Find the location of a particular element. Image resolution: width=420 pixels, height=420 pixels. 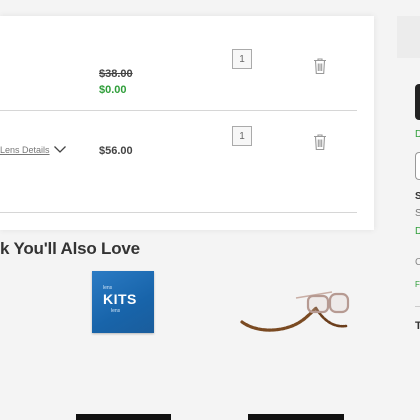

summary-divider is located at coordinates (417, 306).